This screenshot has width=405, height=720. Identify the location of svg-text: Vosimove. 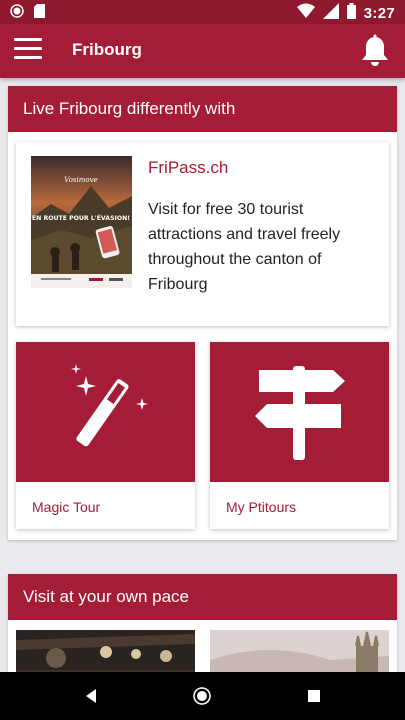
(80, 180).